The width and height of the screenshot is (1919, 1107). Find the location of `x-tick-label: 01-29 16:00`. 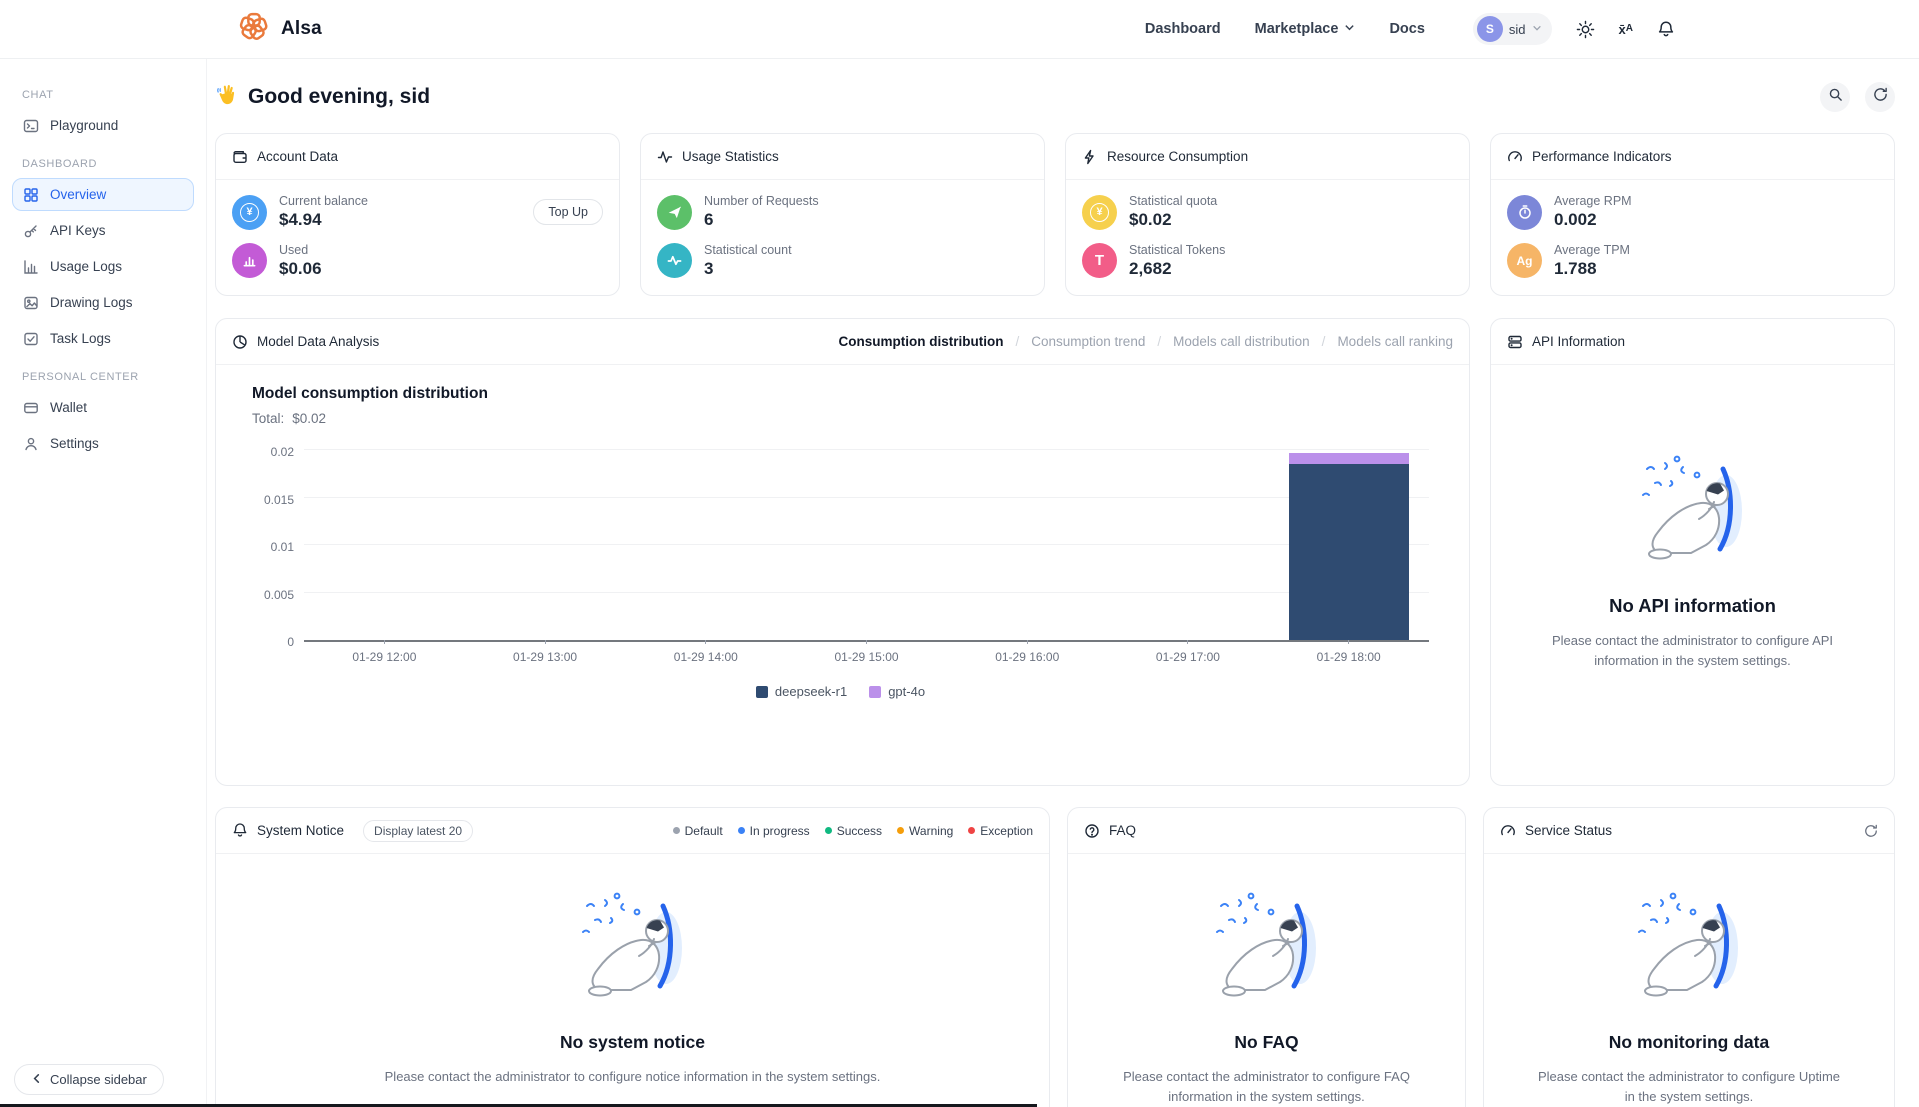

x-tick-label: 01-29 16:00 is located at coordinates (1027, 657).